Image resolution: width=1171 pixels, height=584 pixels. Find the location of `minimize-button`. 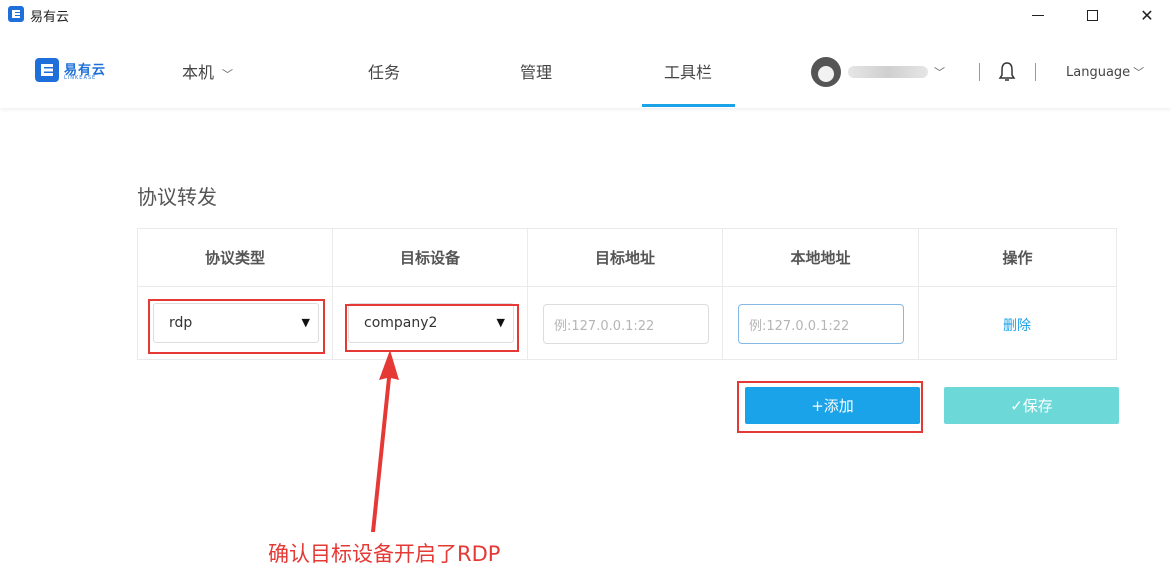

minimize-button is located at coordinates (1038, 15).